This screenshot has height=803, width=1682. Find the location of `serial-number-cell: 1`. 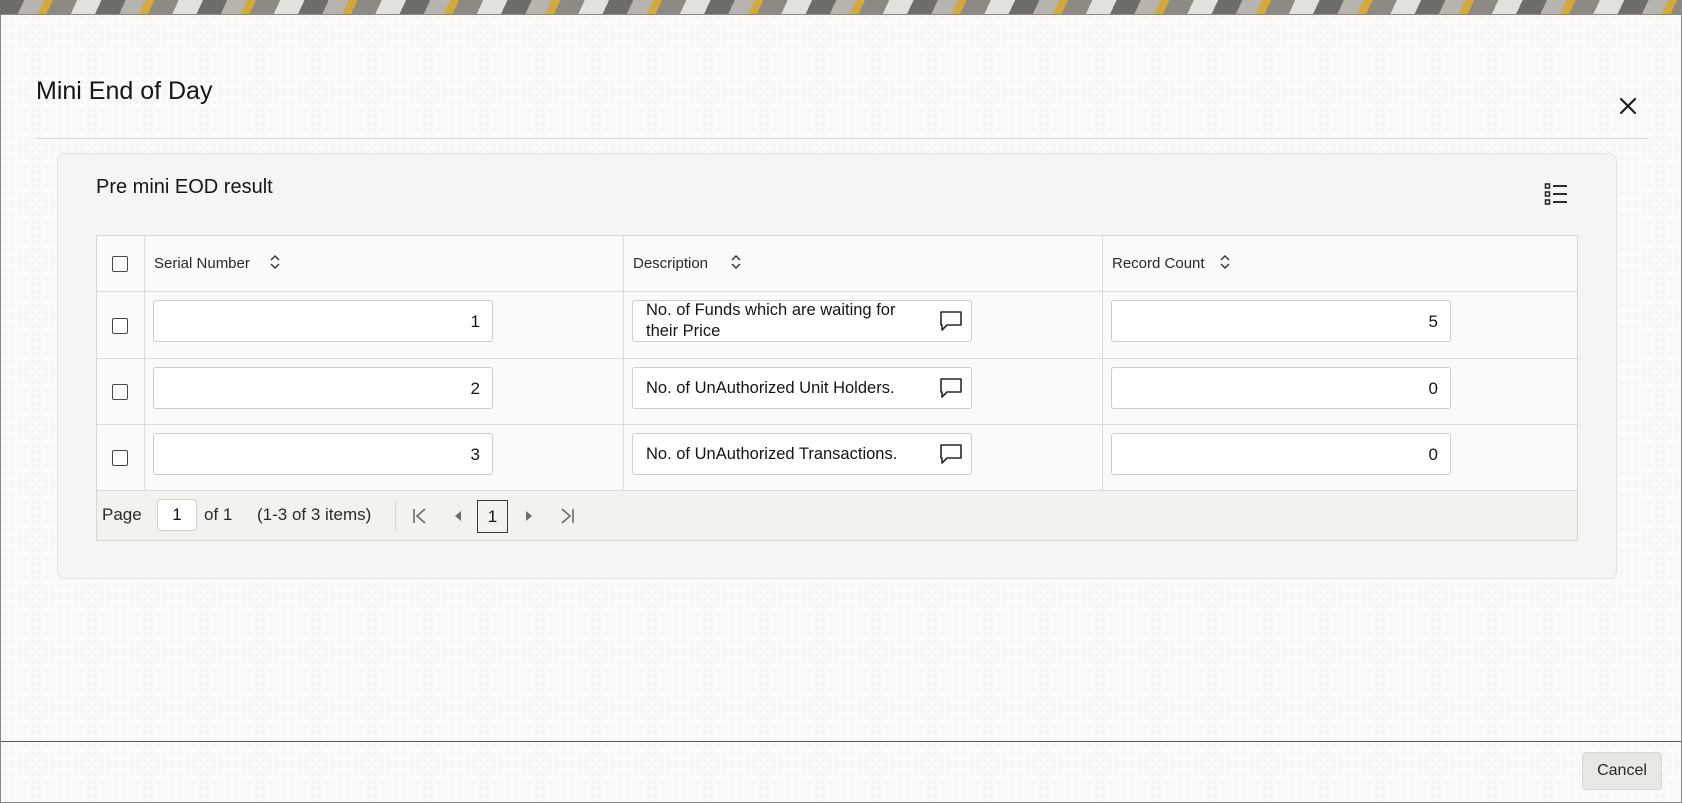

serial-number-cell: 1 is located at coordinates (384, 325).